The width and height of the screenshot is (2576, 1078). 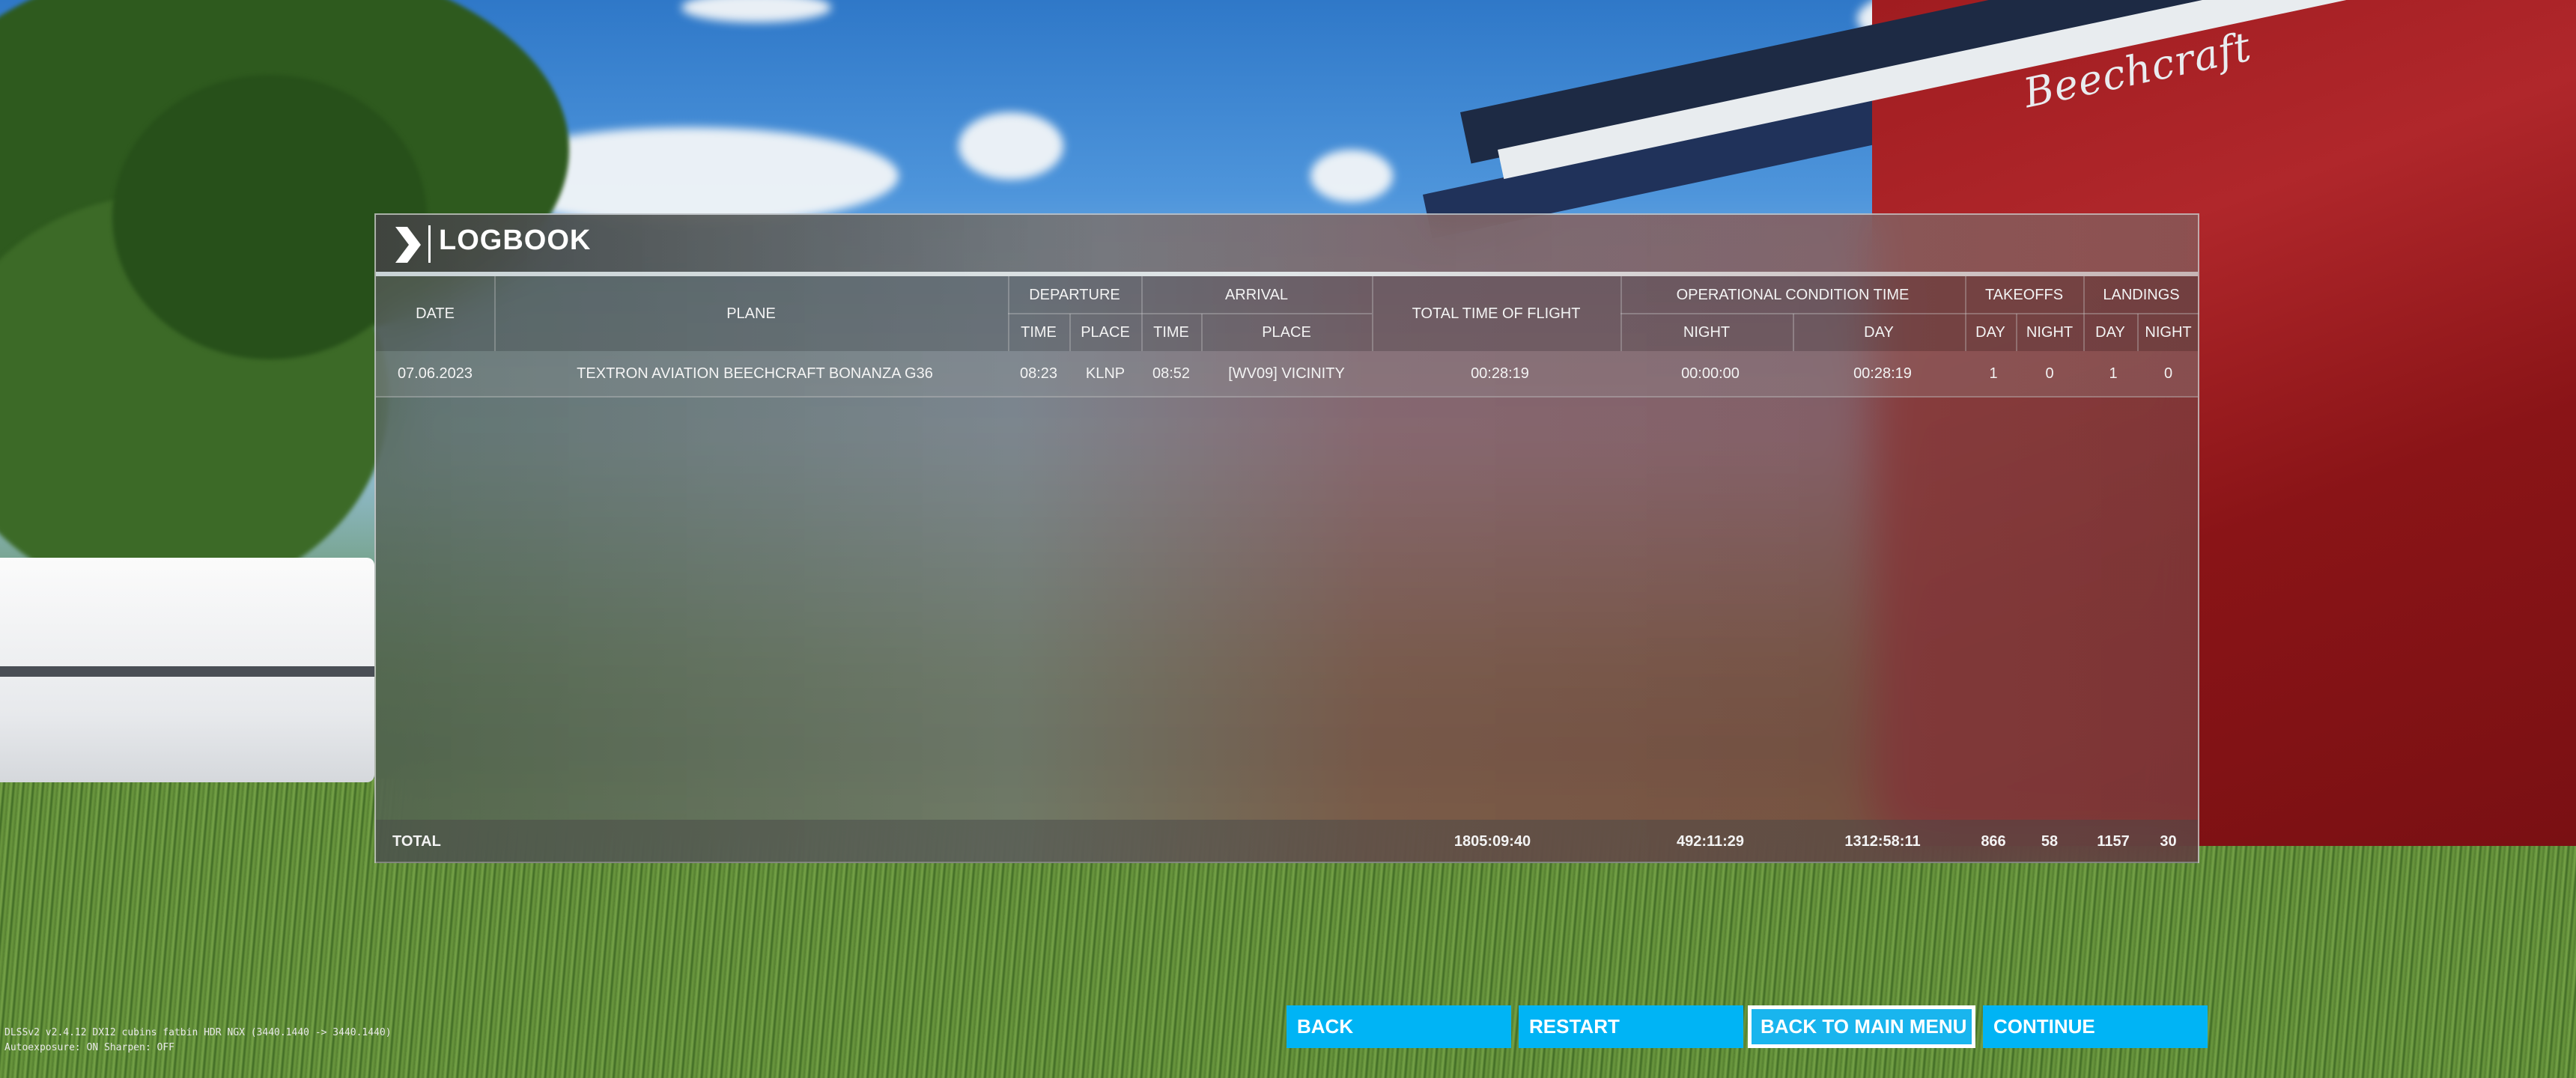 I want to click on cell-departure-time: 08:23, so click(x=1038, y=373).